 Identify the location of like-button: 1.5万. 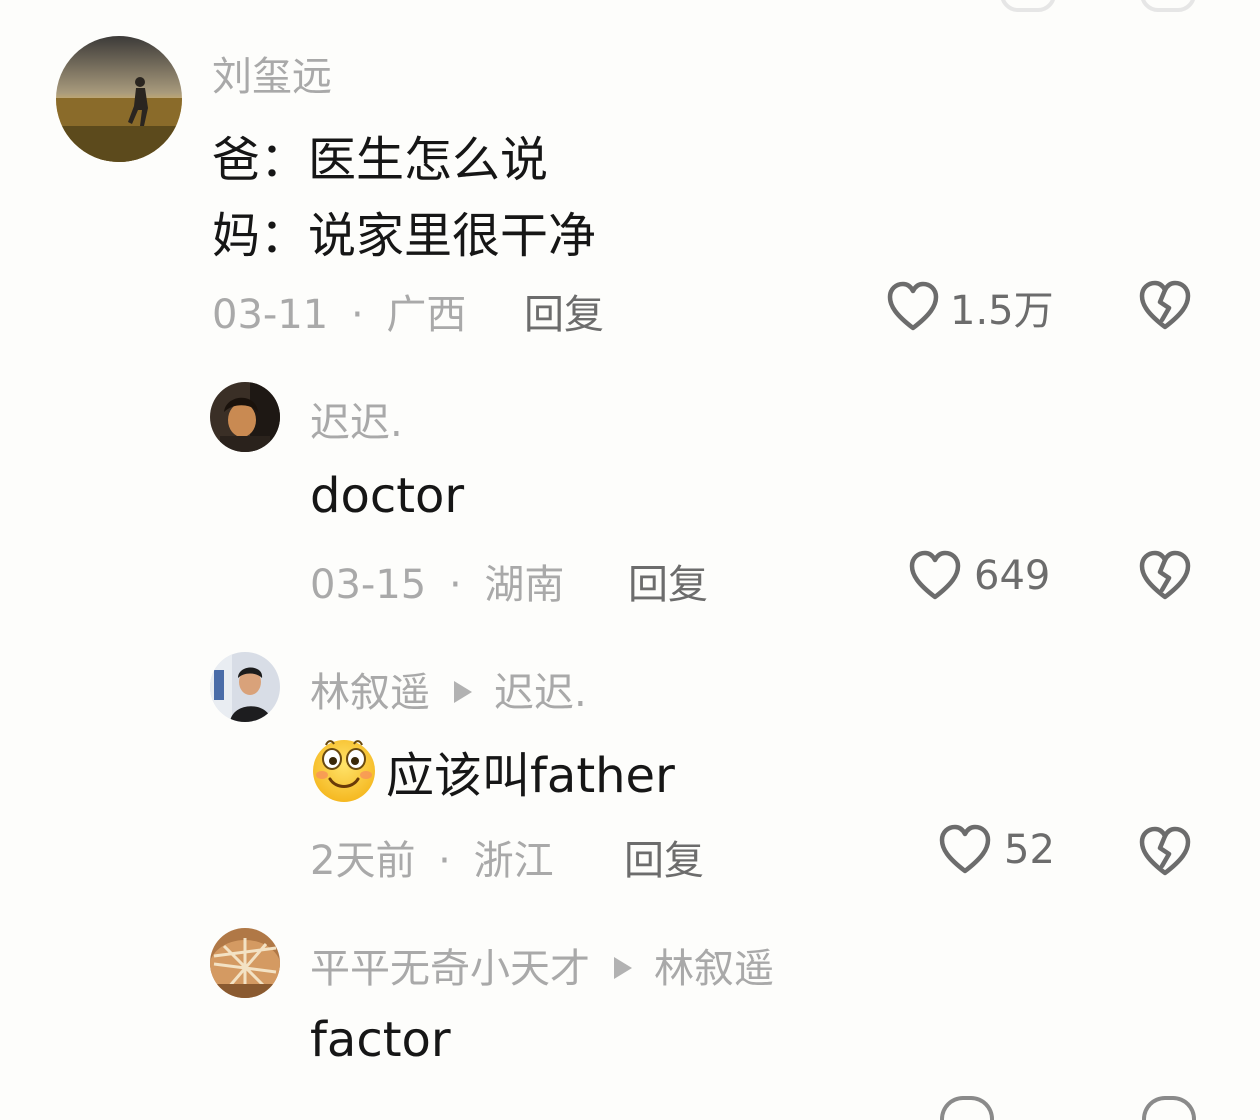
(970, 307).